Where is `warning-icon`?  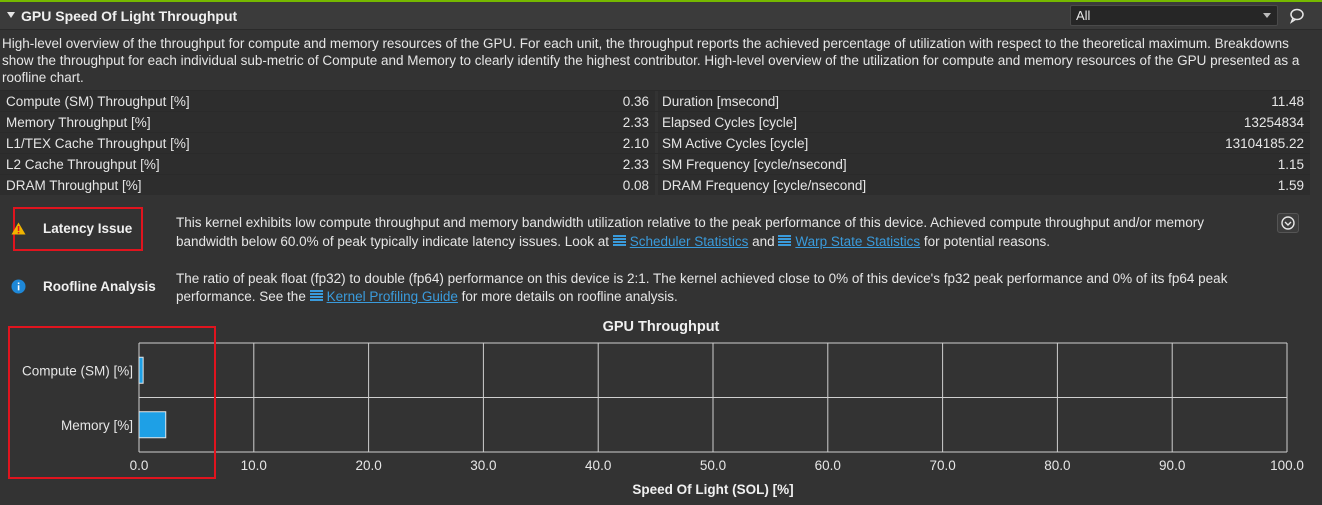
warning-icon is located at coordinates (18, 228).